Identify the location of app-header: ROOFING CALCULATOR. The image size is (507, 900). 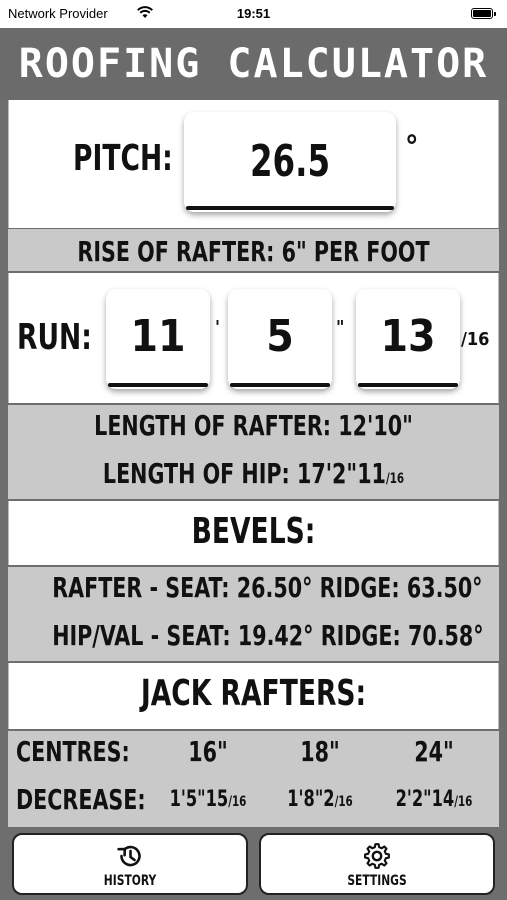
(253, 64).